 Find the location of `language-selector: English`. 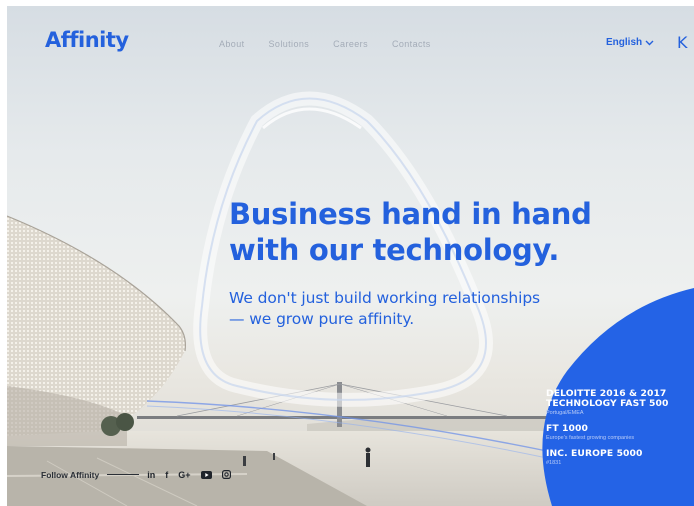

language-selector: English is located at coordinates (630, 42).